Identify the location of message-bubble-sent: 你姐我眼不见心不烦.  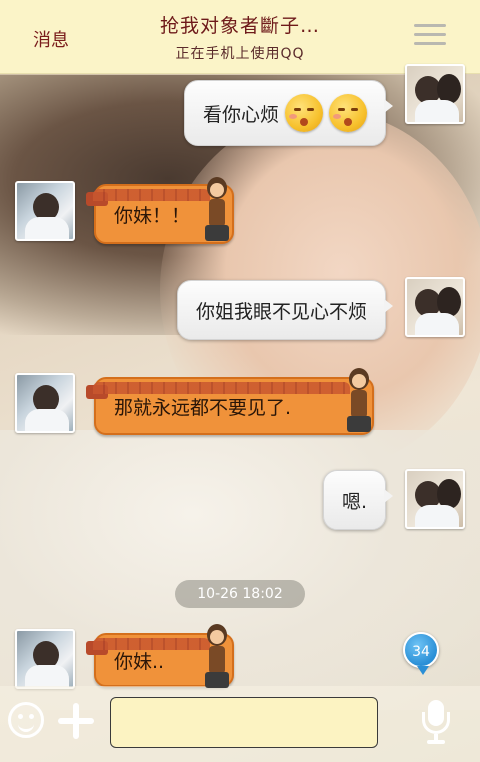
(285, 310).